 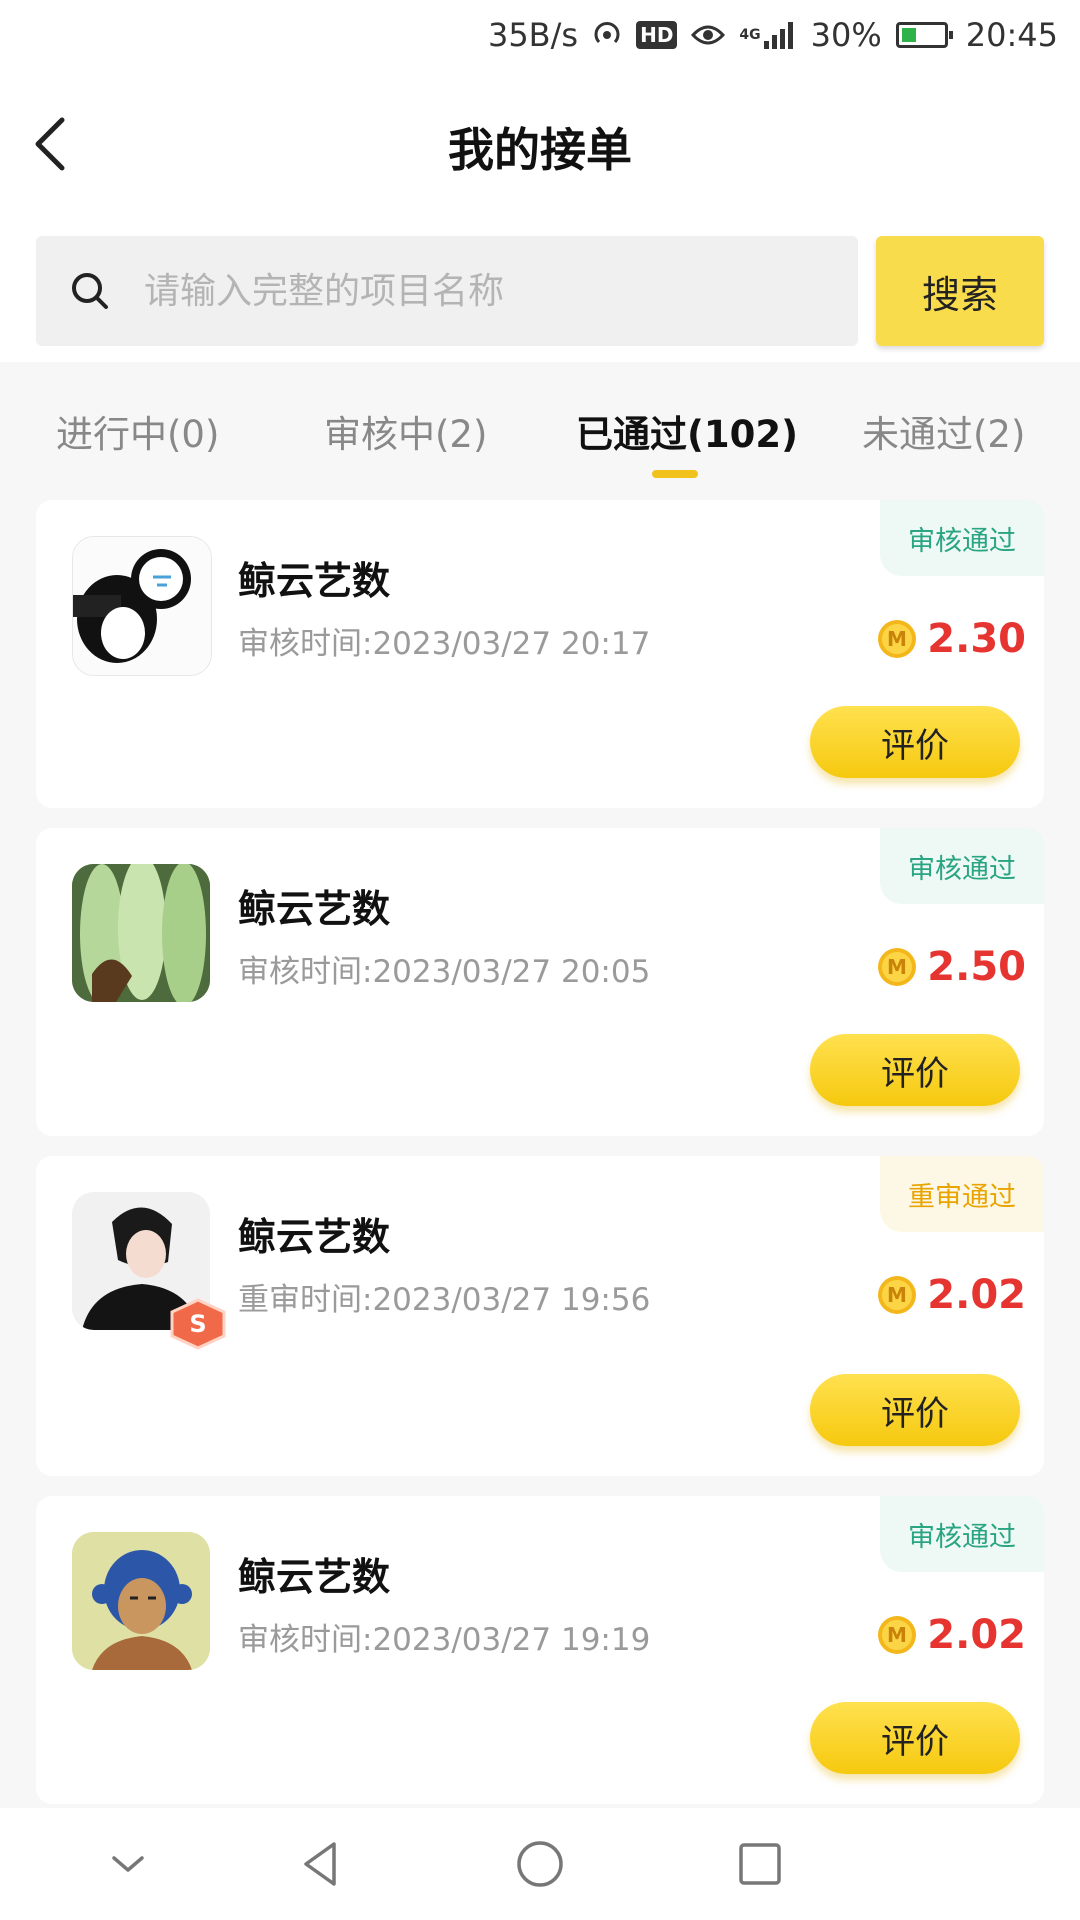 What do you see at coordinates (149, 1271) in the screenshot?
I see `project-avatar: S` at bounding box center [149, 1271].